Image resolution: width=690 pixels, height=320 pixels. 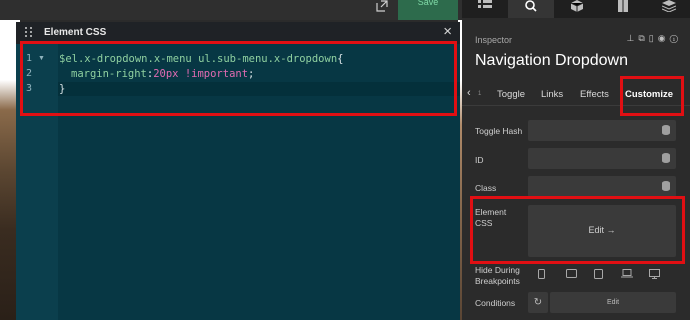 What do you see at coordinates (602, 130) in the screenshot?
I see `toggle-hash-input` at bounding box center [602, 130].